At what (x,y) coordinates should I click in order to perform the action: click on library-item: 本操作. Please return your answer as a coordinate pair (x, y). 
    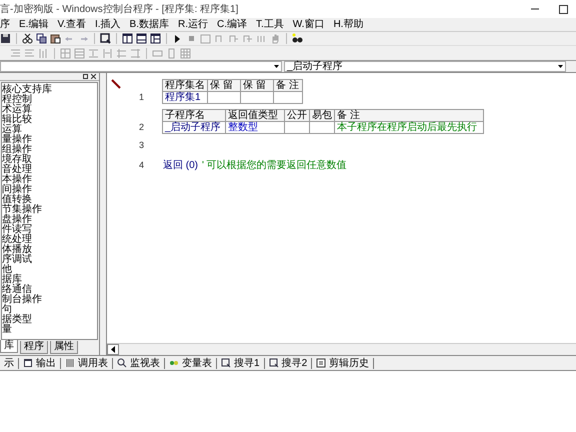
    Looking at the image, I should click on (49, 180).